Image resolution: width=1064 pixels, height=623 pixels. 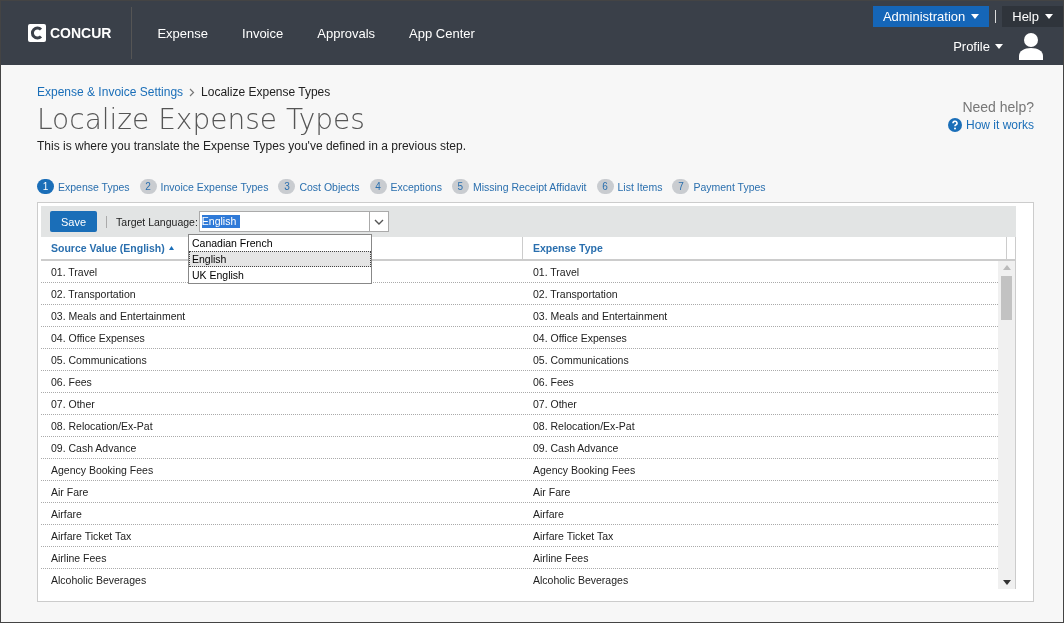 I want to click on save-button: Save, so click(x=74, y=221).